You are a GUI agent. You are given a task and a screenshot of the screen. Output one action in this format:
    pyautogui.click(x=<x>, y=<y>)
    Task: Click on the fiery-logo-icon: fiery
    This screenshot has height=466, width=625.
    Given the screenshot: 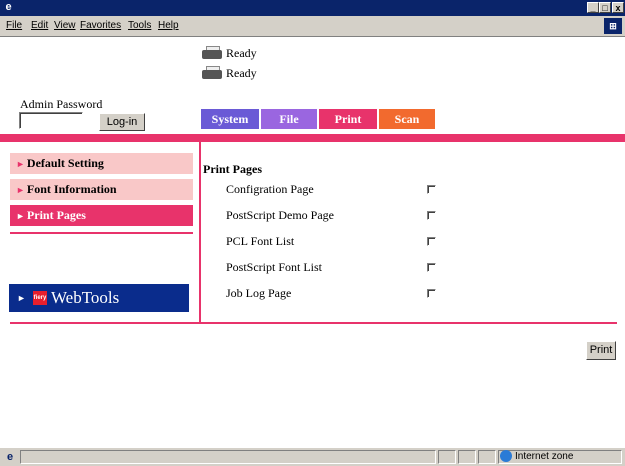 What is the action you would take?
    pyautogui.click(x=40, y=298)
    